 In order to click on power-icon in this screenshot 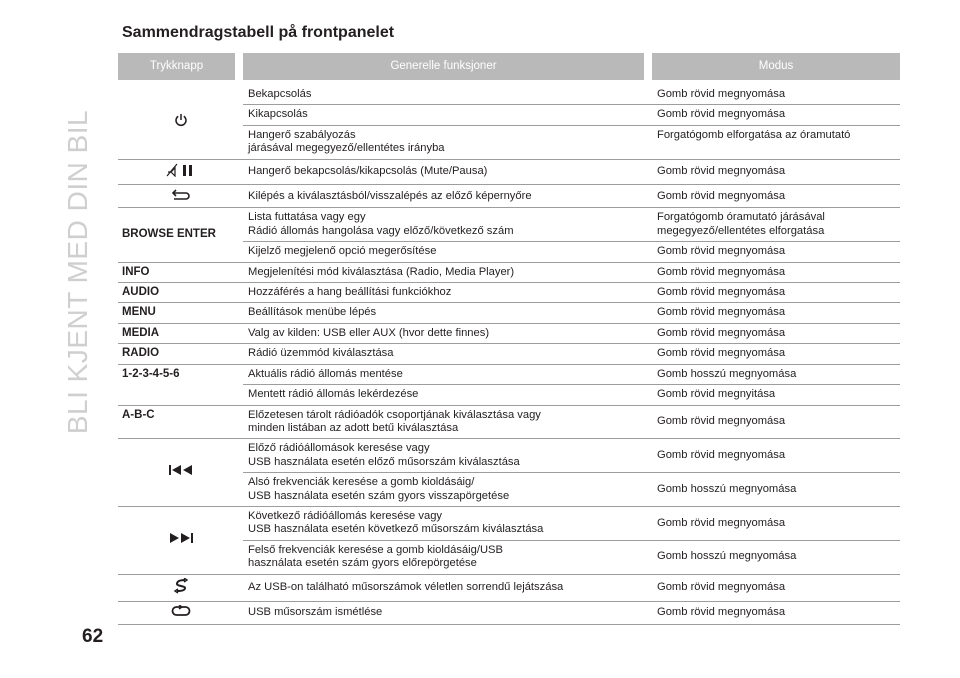, I will do `click(181, 122)`.